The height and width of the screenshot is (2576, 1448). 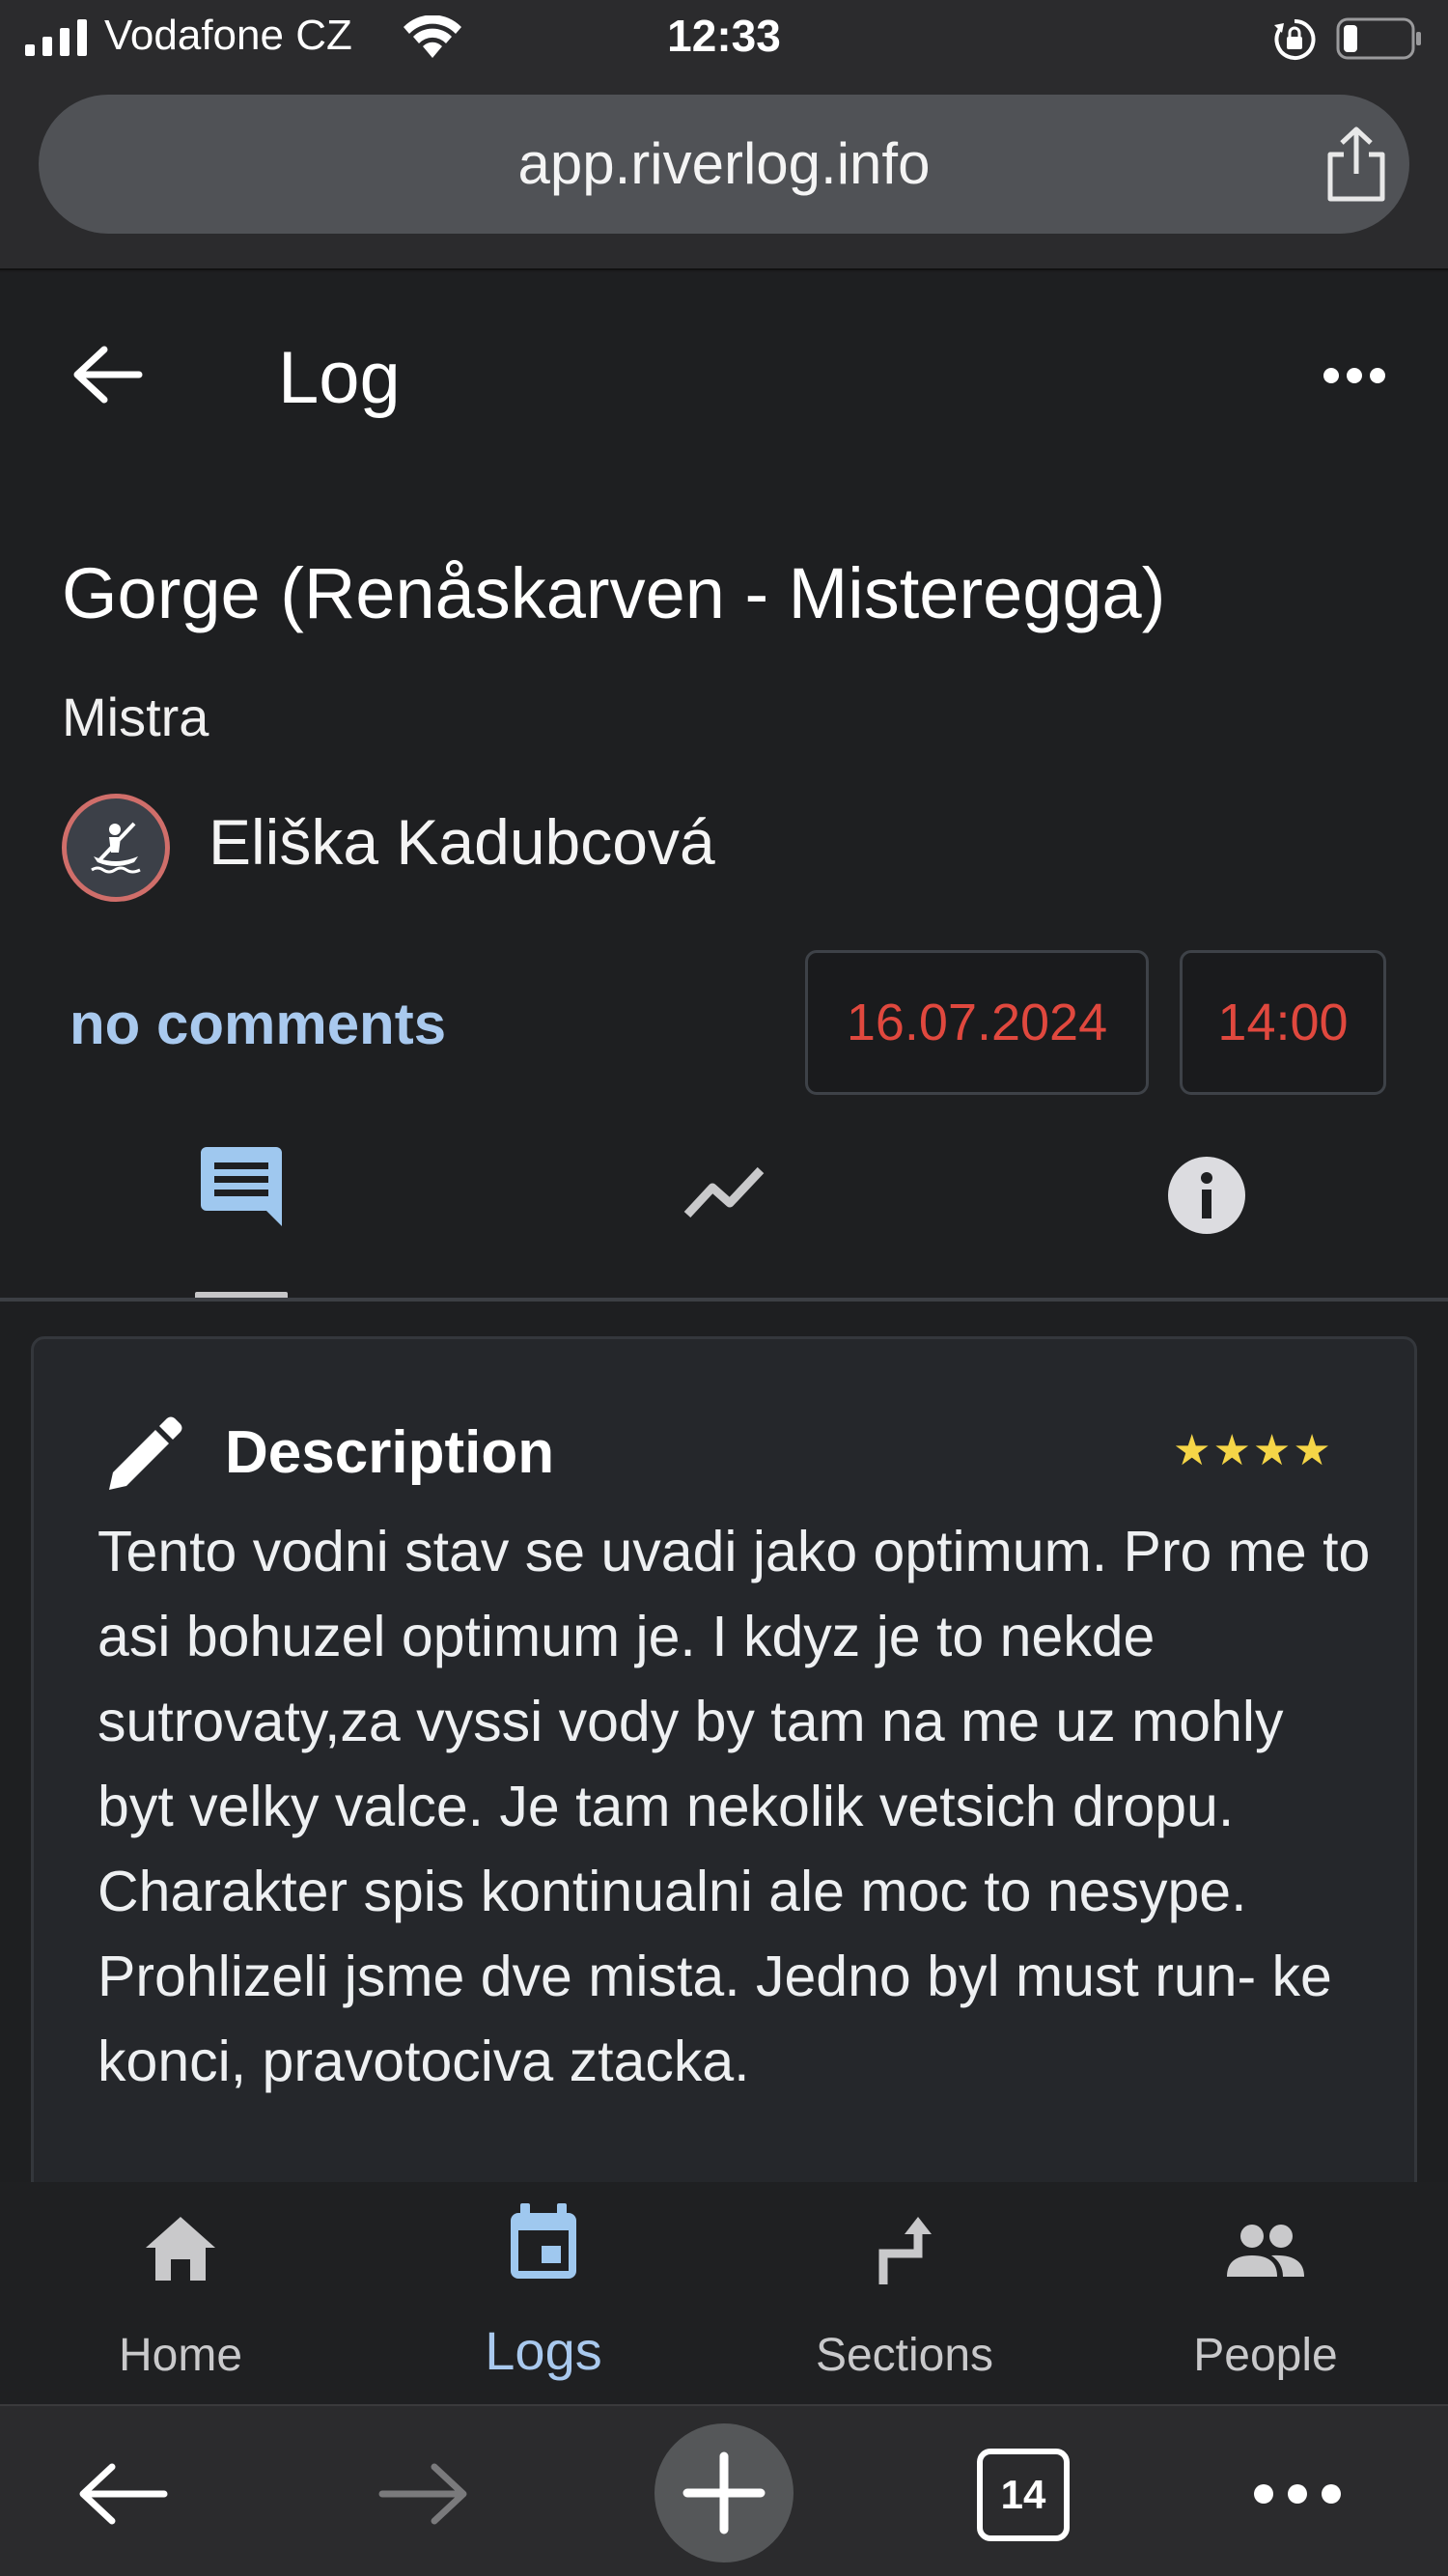 I want to click on nav-logs-label: Logs, so click(x=544, y=2351).